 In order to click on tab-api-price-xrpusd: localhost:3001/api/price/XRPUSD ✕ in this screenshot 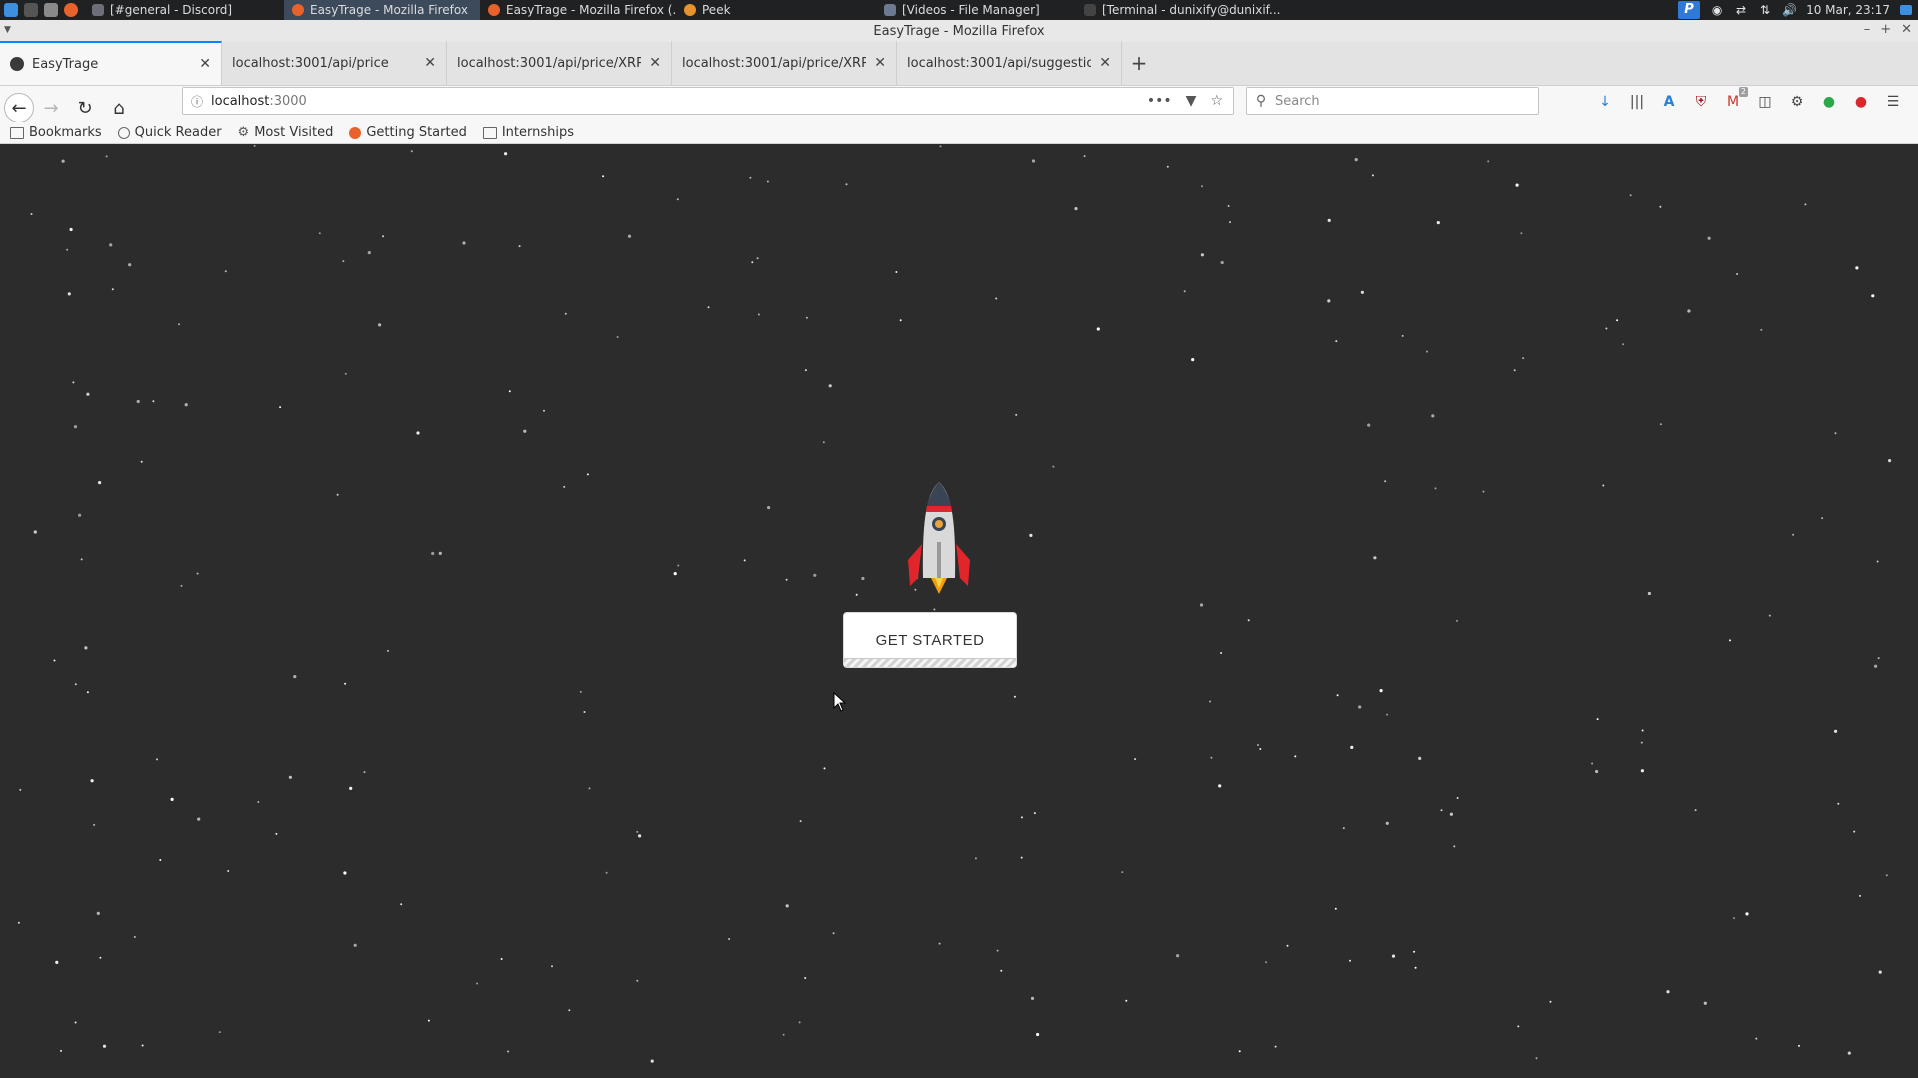, I will do `click(559, 63)`.